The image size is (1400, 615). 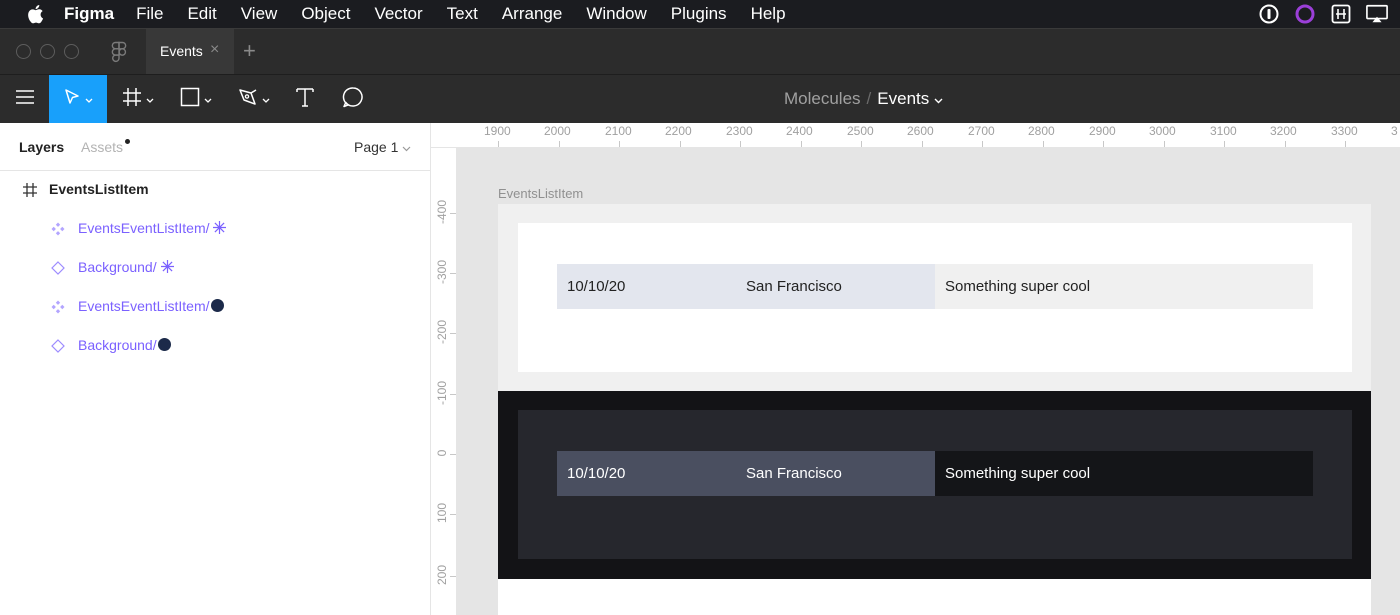 What do you see at coordinates (557, 131) in the screenshot?
I see `ruler-label: 2000` at bounding box center [557, 131].